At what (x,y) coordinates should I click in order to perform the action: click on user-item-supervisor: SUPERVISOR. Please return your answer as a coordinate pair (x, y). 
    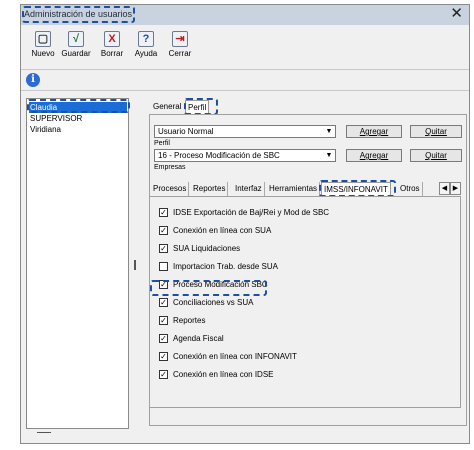
    Looking at the image, I should click on (78, 118).